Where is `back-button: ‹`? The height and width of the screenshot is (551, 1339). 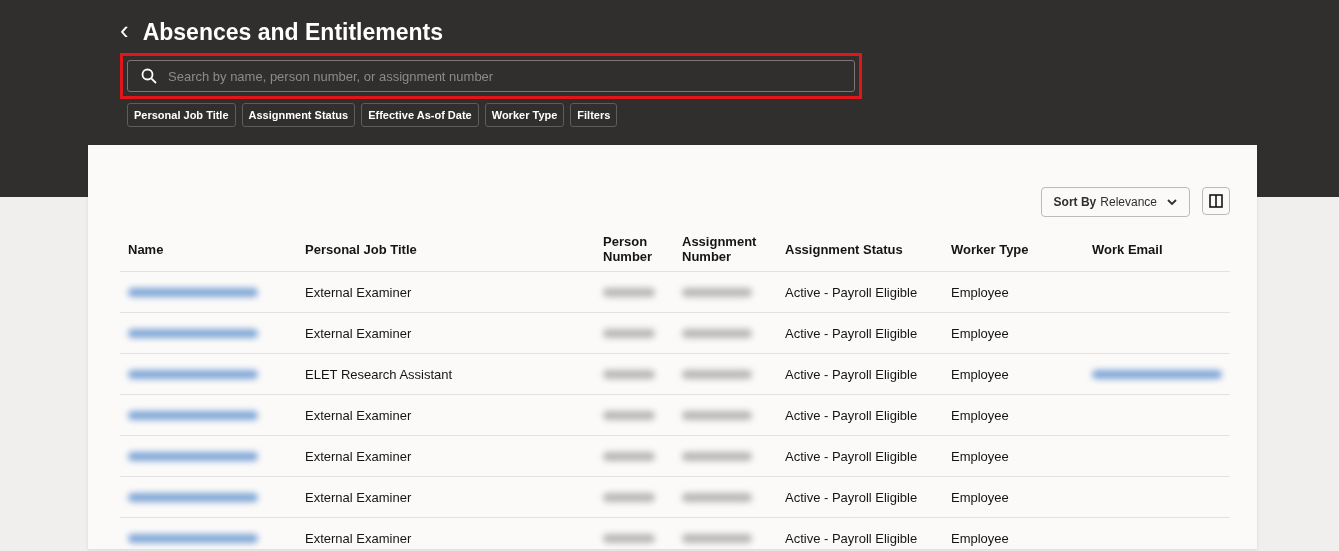
back-button: ‹ is located at coordinates (124, 32).